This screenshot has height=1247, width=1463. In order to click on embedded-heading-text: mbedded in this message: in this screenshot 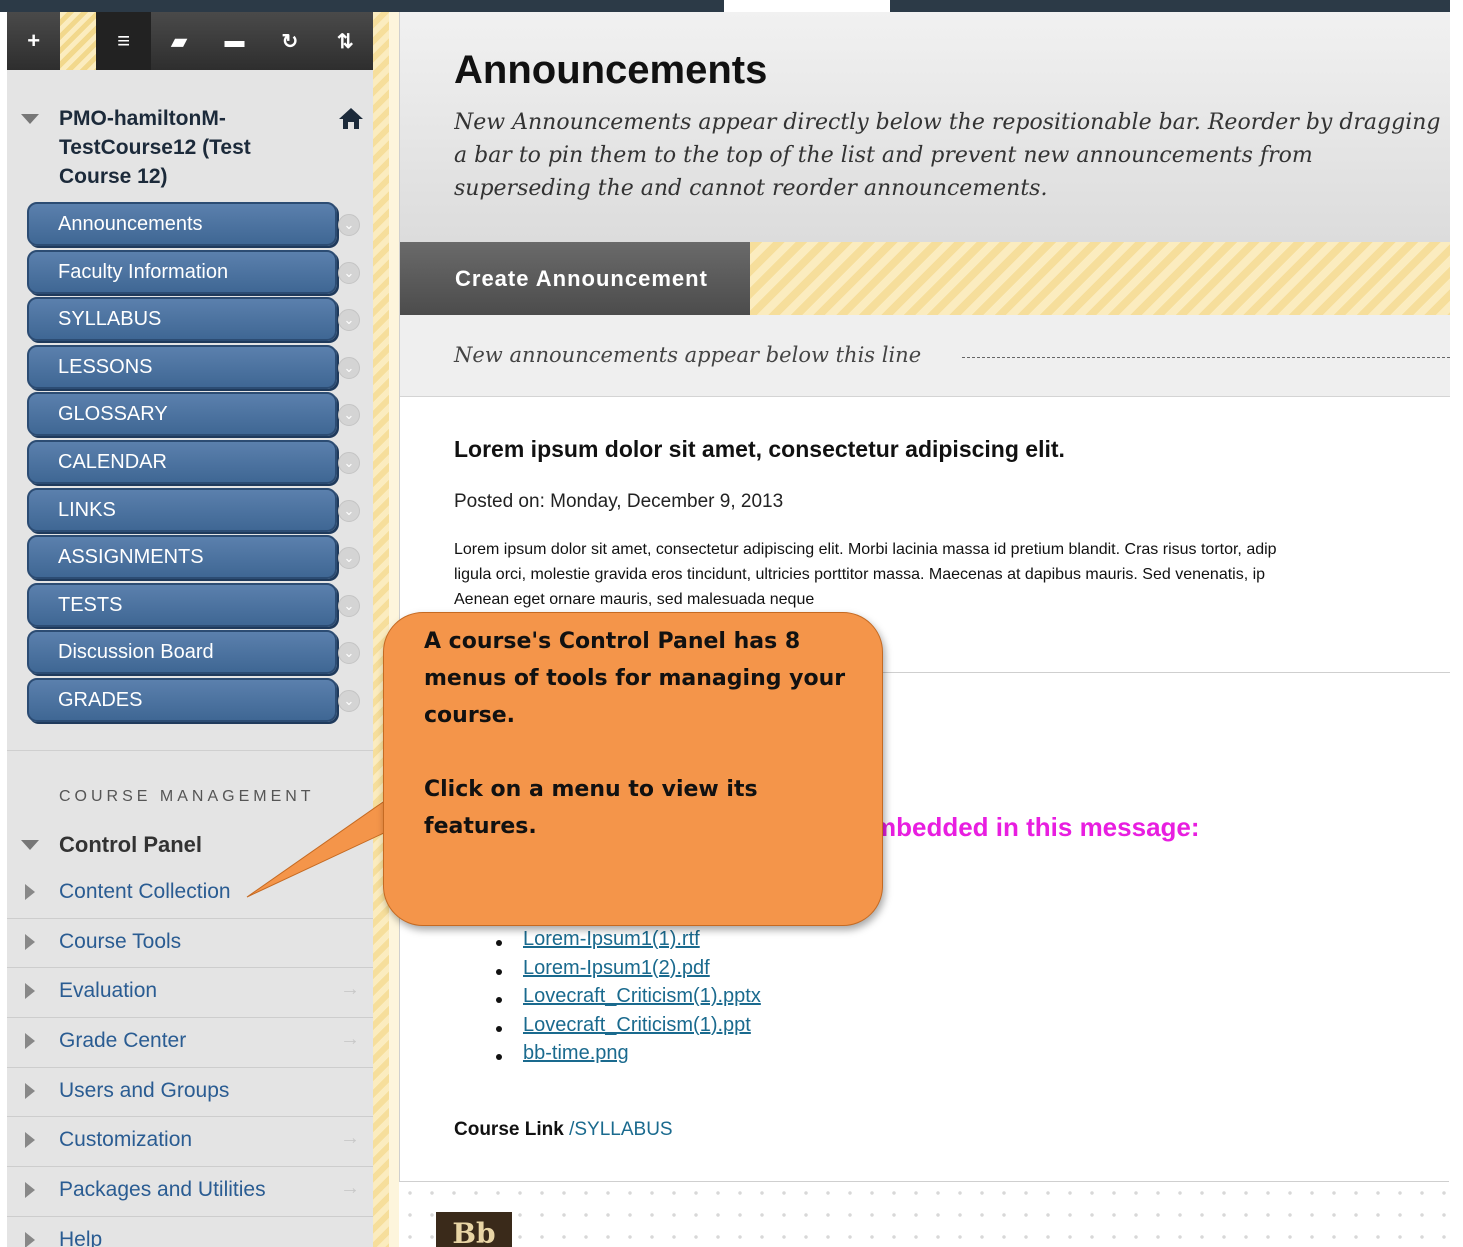, I will do `click(1036, 827)`.